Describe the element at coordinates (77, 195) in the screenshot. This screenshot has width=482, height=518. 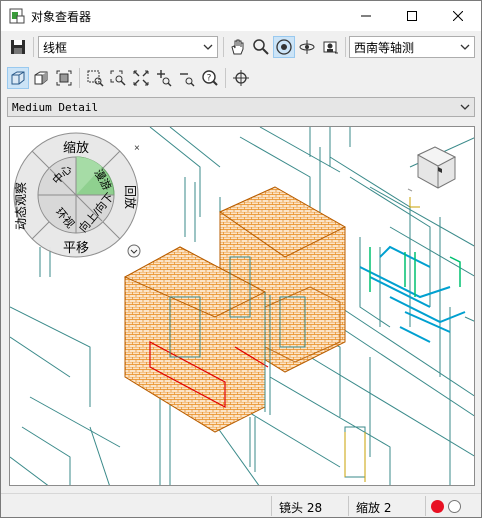
I see `steering-wheel: 缩放 平移 动态观察 回放 中心 漫游 环视 向上/向下 ×` at that location.